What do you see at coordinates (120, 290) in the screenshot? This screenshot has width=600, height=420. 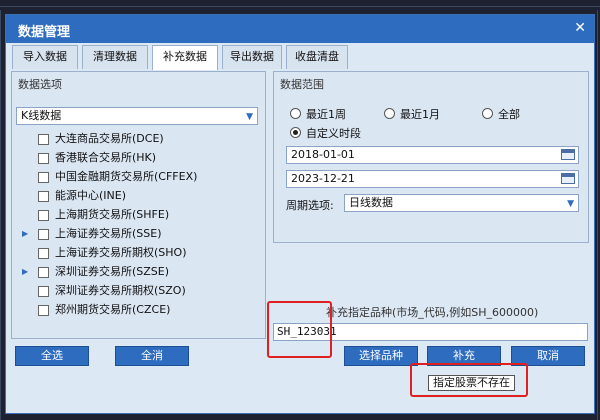 I see `exchange-label: 深圳证券交易所期权(SZO)` at bounding box center [120, 290].